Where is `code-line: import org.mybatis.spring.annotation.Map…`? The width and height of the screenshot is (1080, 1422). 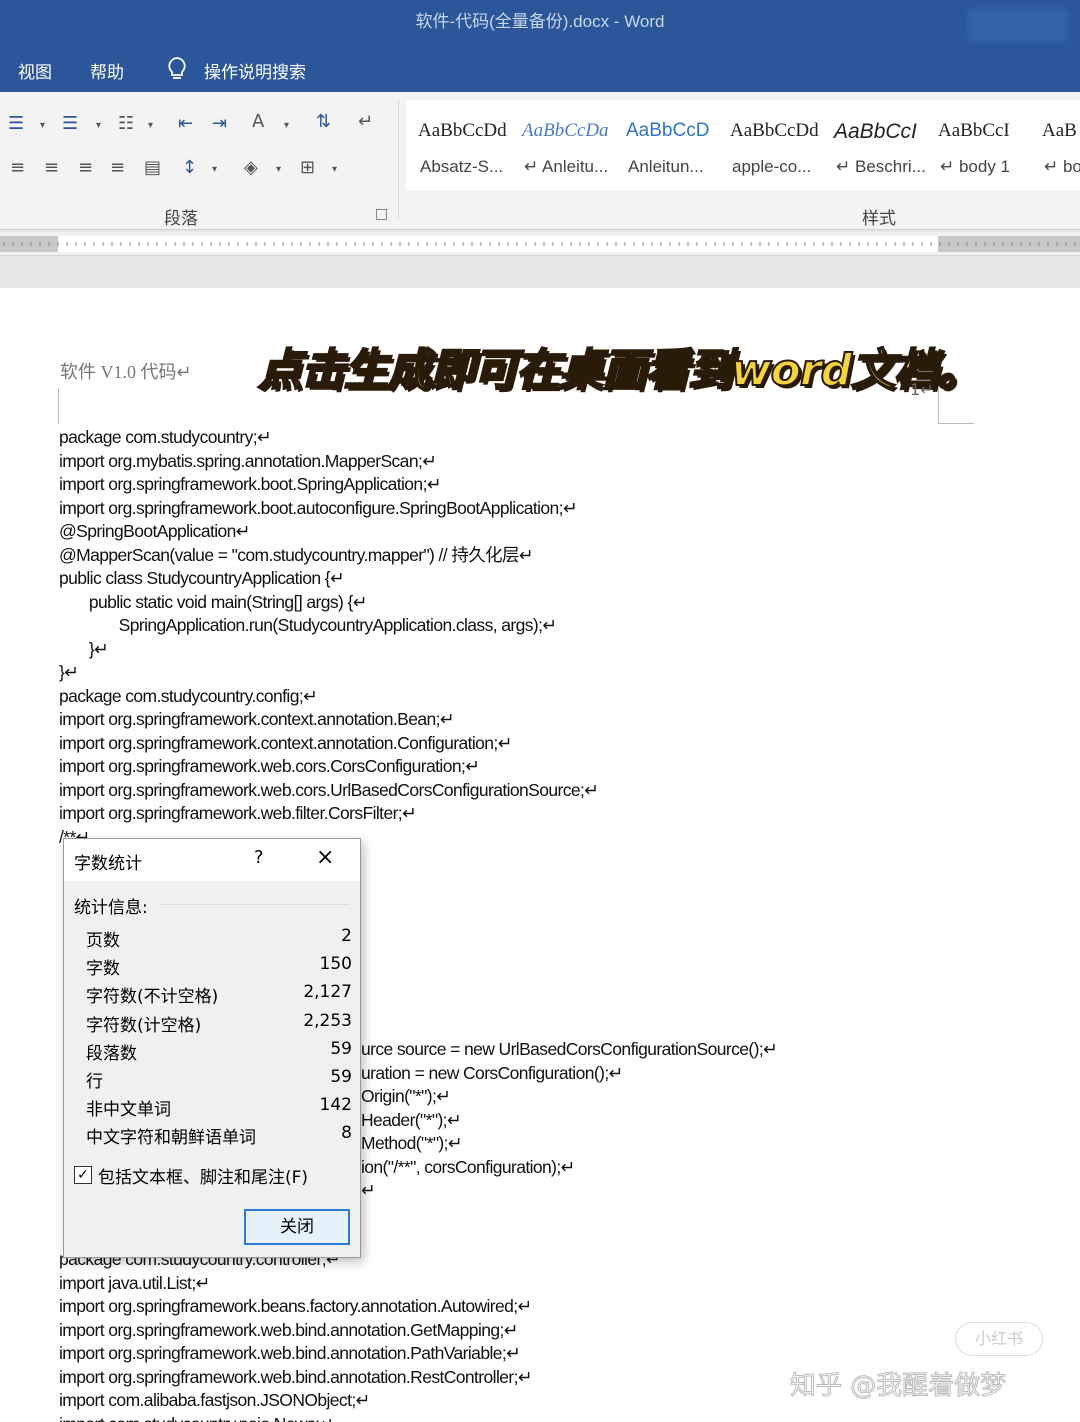 code-line: import org.mybatis.spring.annotation.Map… is located at coordinates (248, 460).